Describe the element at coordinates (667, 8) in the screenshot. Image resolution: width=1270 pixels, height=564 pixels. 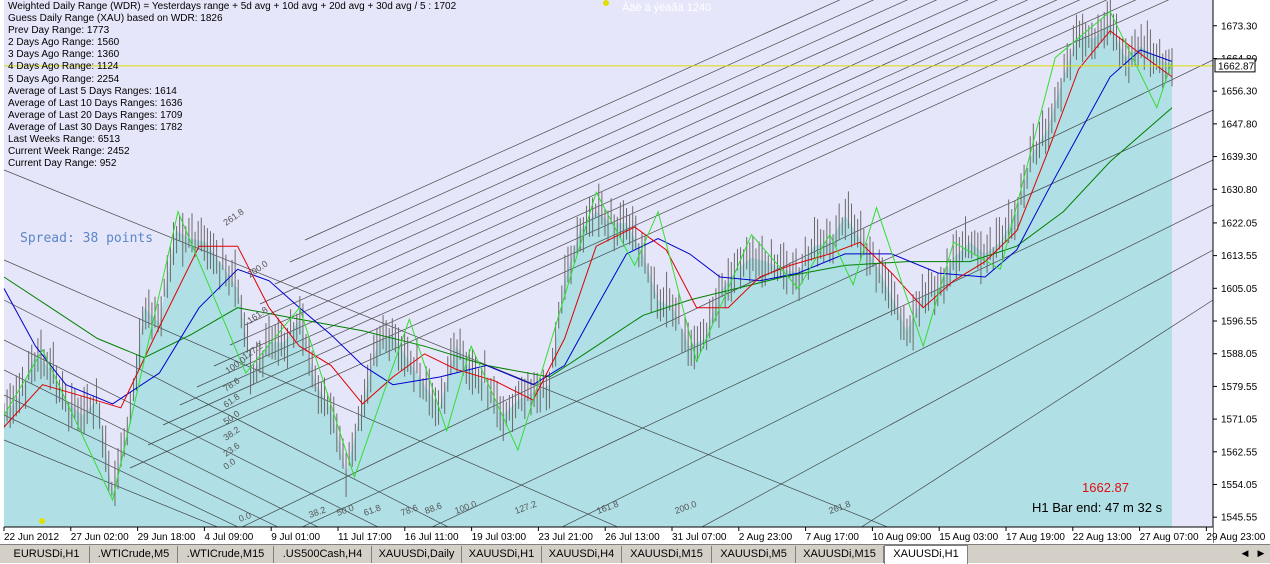
I see `chart-caption: Àäë ä ýëäãä 1240` at that location.